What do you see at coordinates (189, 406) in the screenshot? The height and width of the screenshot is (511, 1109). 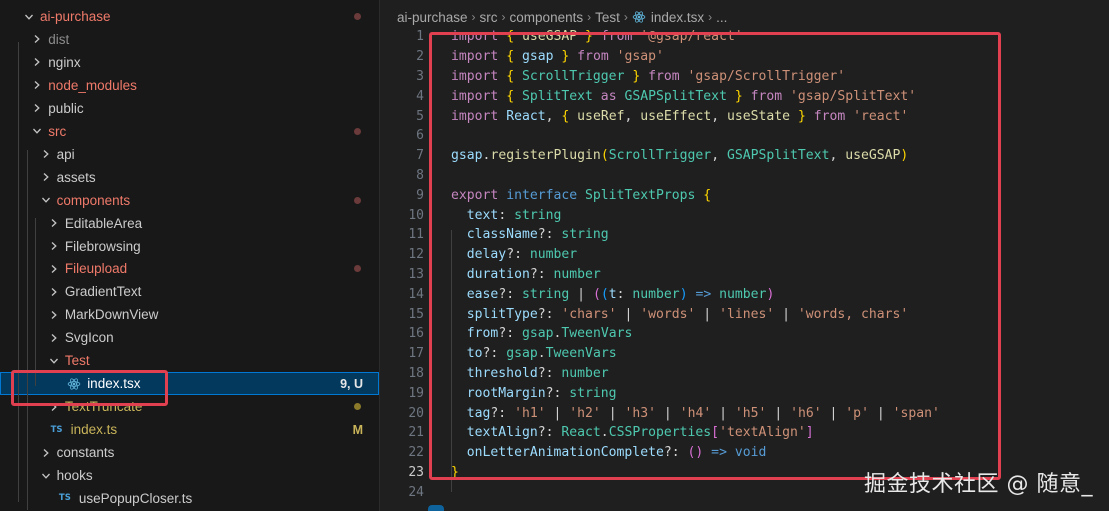 I see `folder-item: TextTruncate` at bounding box center [189, 406].